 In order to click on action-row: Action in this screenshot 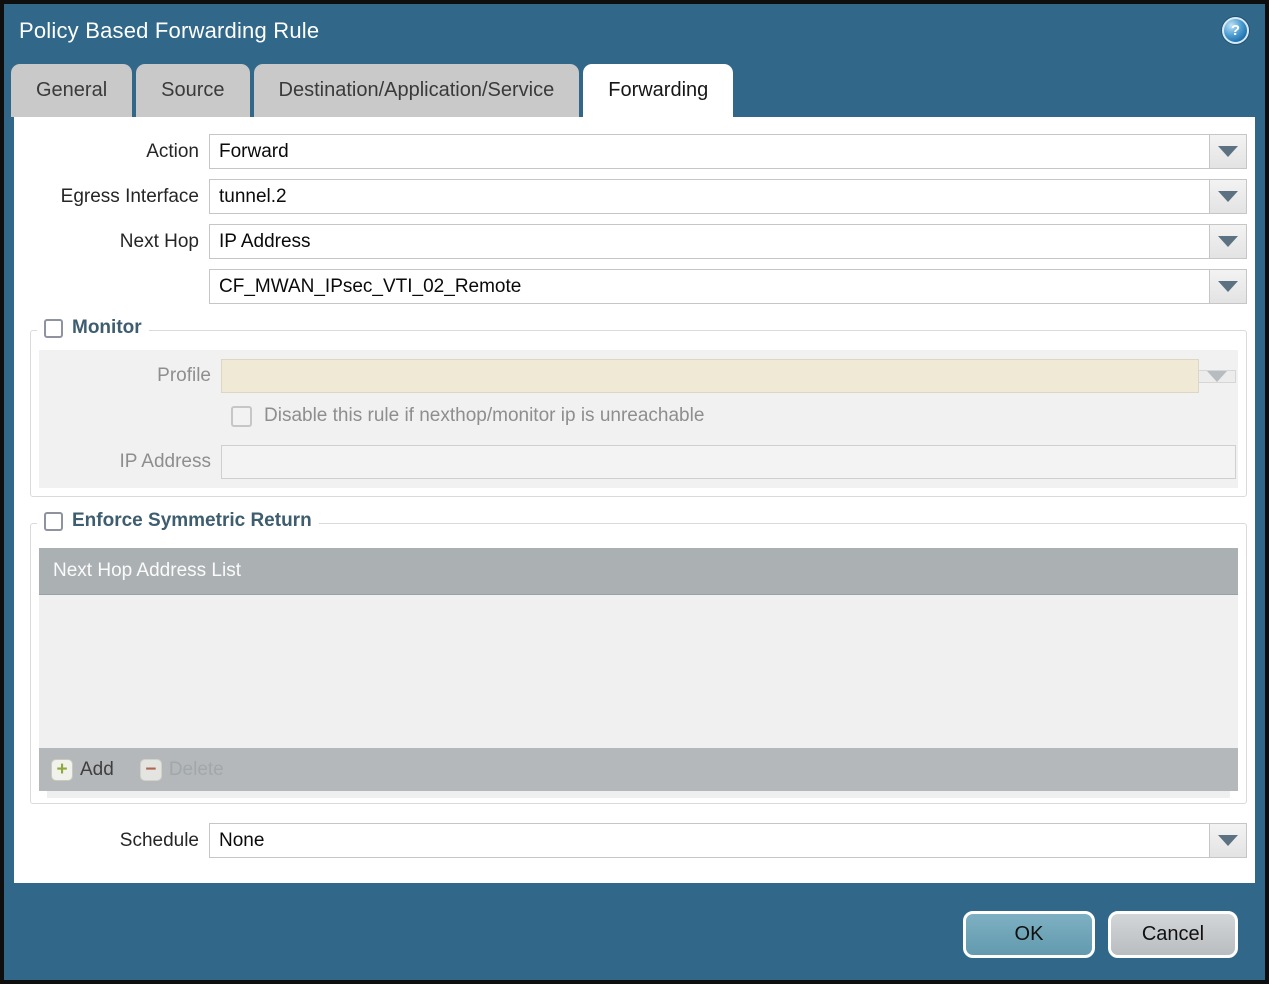, I will do `click(630, 151)`.